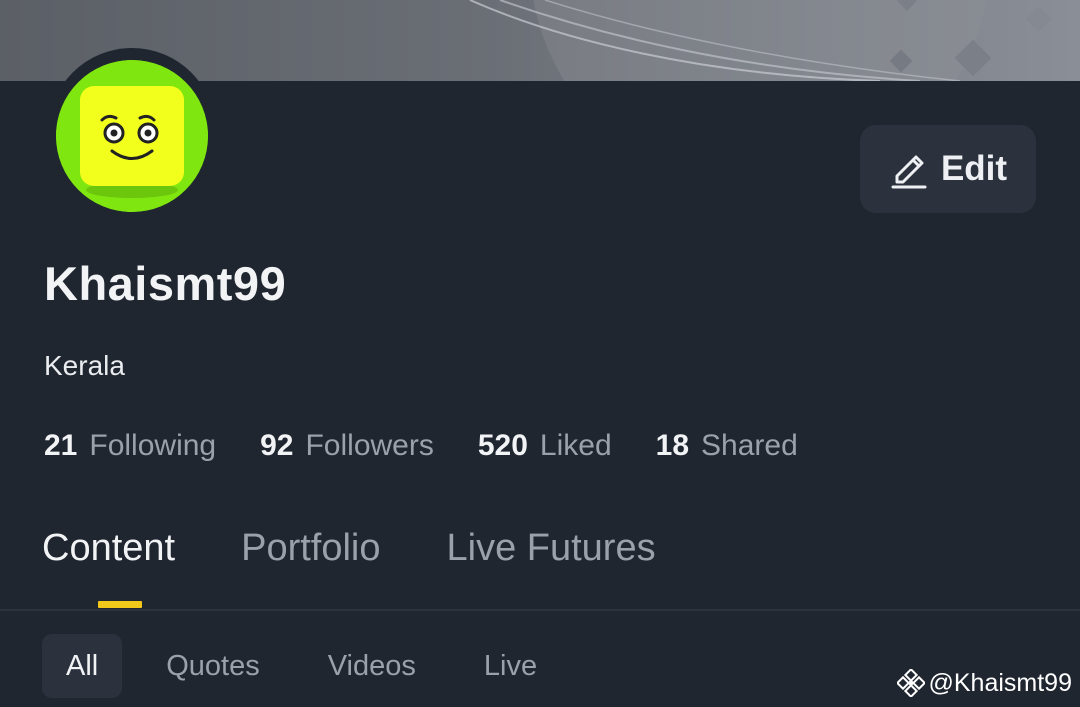 The width and height of the screenshot is (1080, 707). Describe the element at coordinates (540, 610) in the screenshot. I see `tabs-divider` at that location.